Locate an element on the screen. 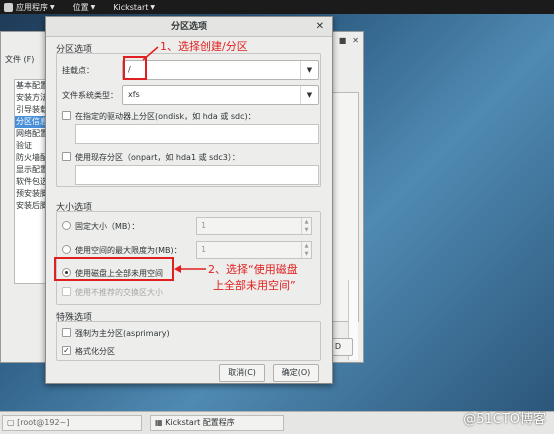 The image size is (554, 434). task-kickstart-label: Kickstart 配置程序 is located at coordinates (200, 422).